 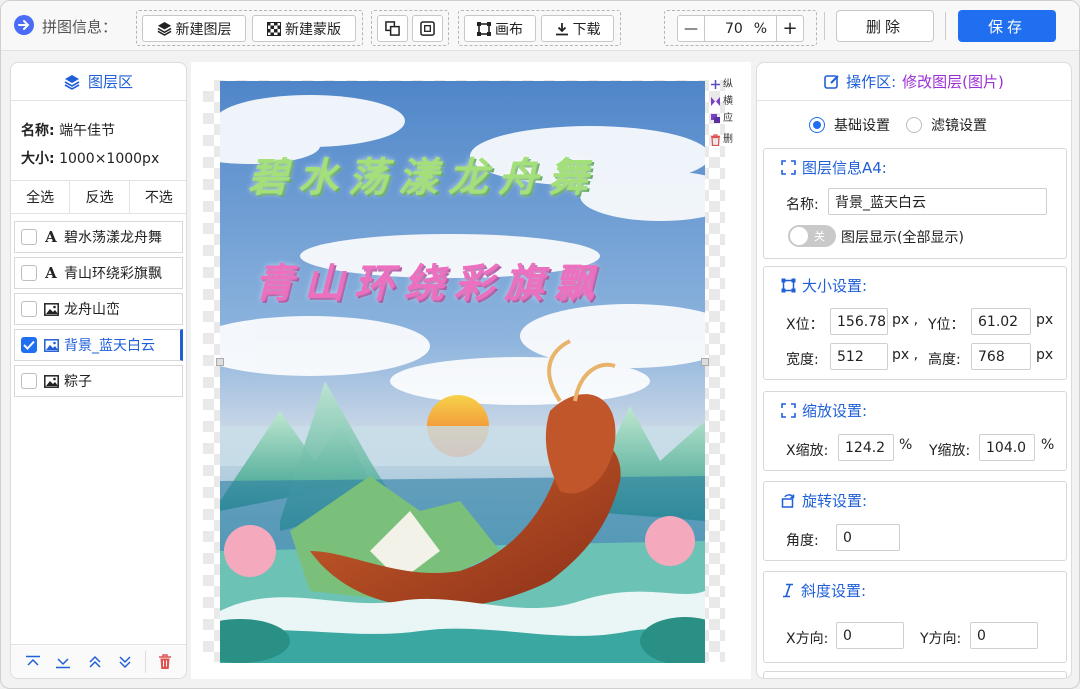 What do you see at coordinates (109, 159) in the screenshot?
I see `project-size: 1000×1000px` at bounding box center [109, 159].